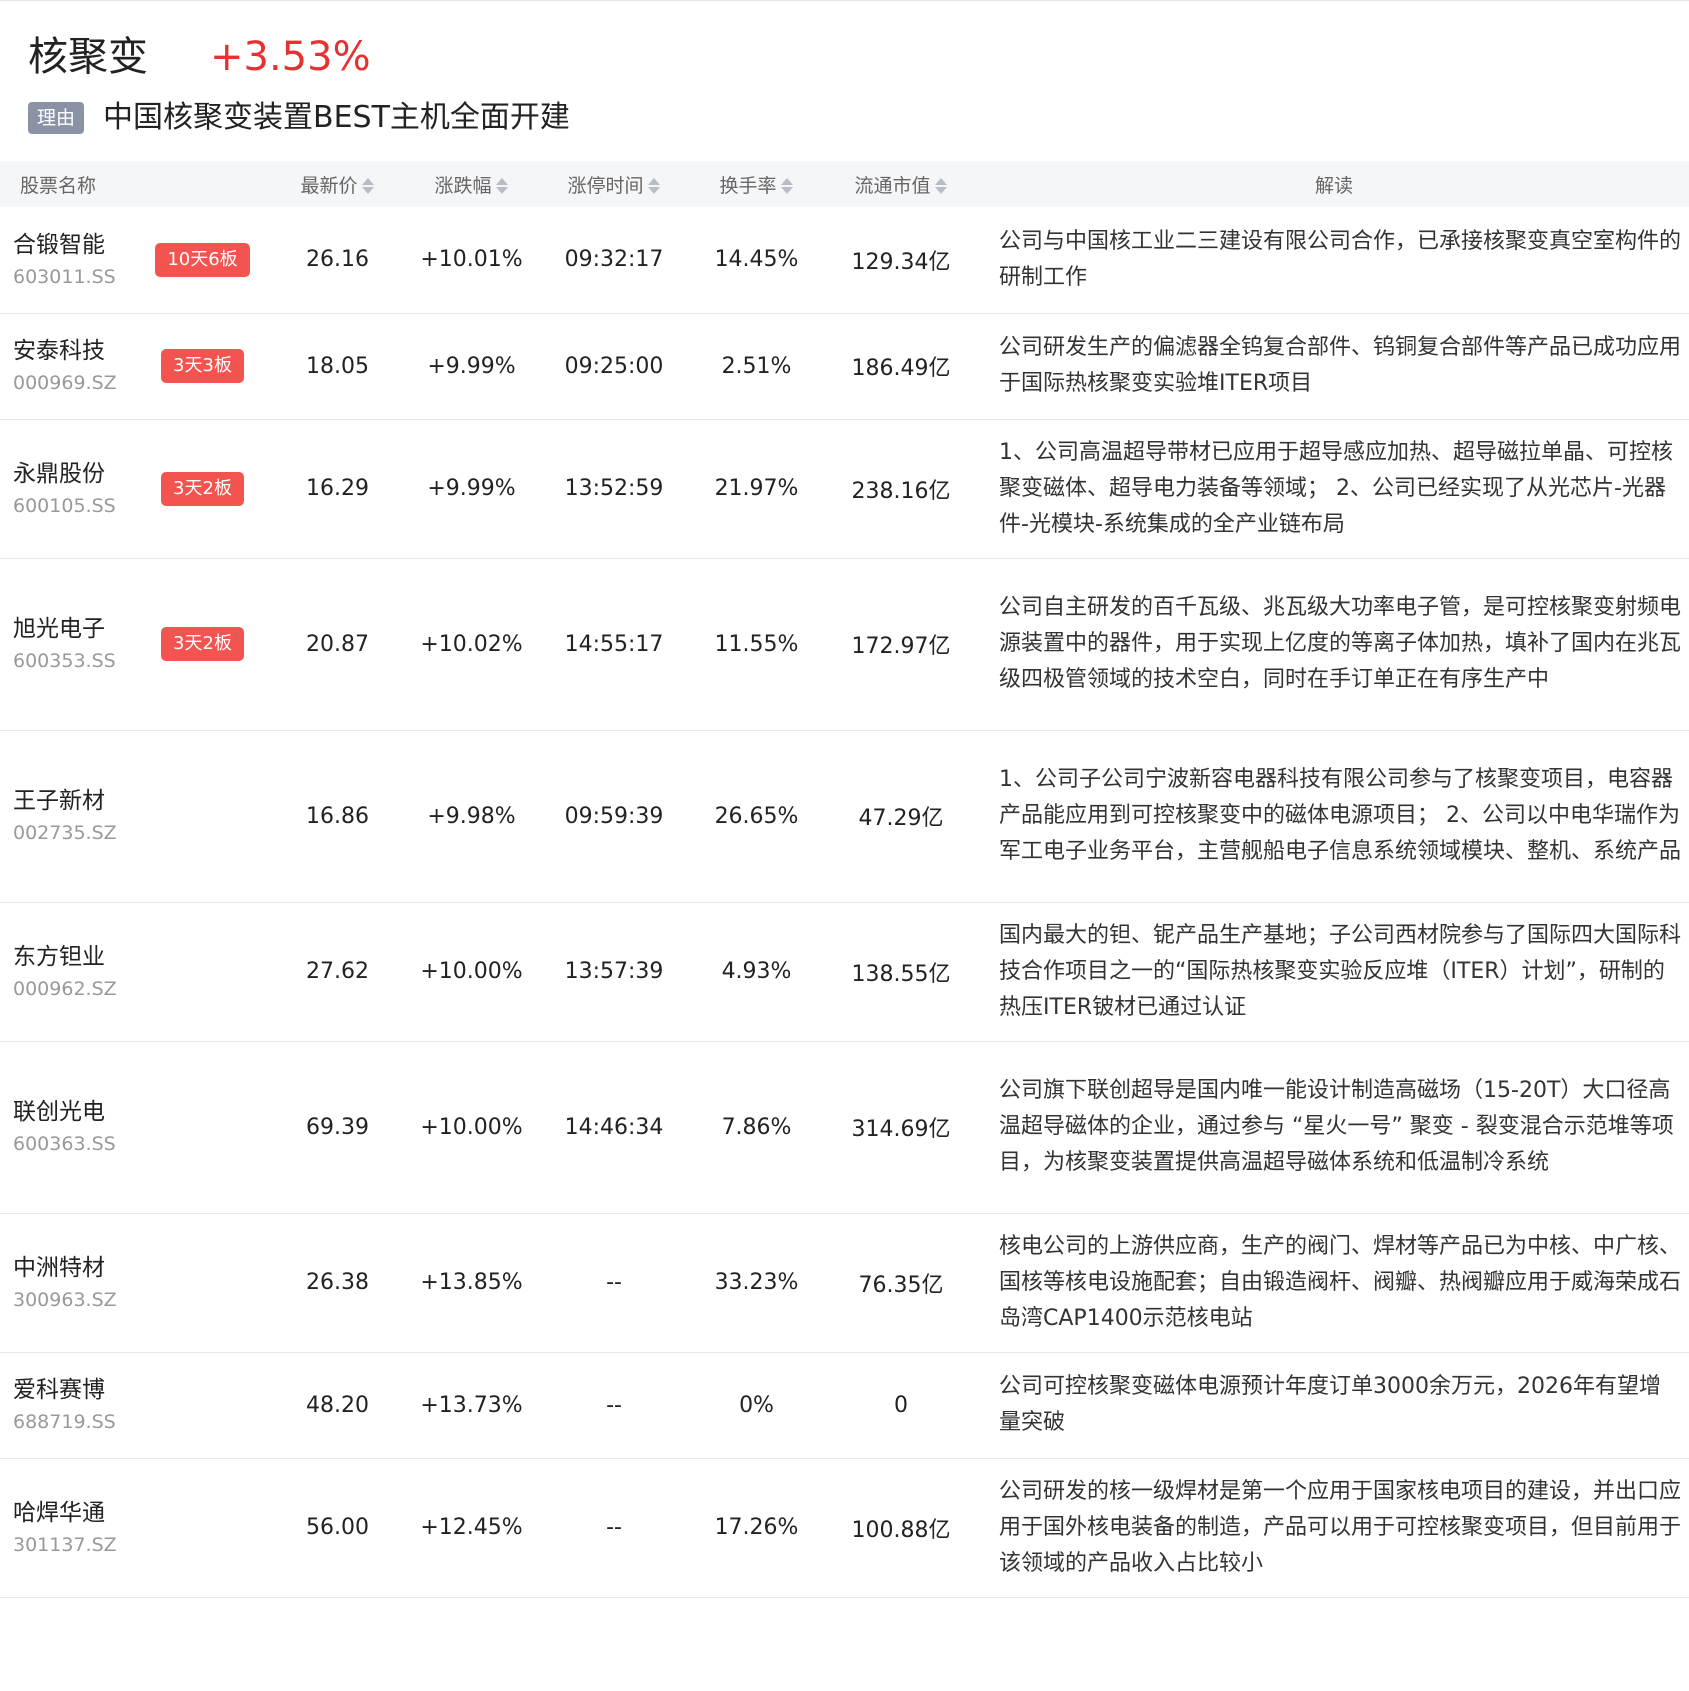 The width and height of the screenshot is (1689, 1691). I want to click on note-cell: 公司可控核聚变磁体电源预计年度订单3000余万元，2026年有望增量突破, so click(1330, 1404).